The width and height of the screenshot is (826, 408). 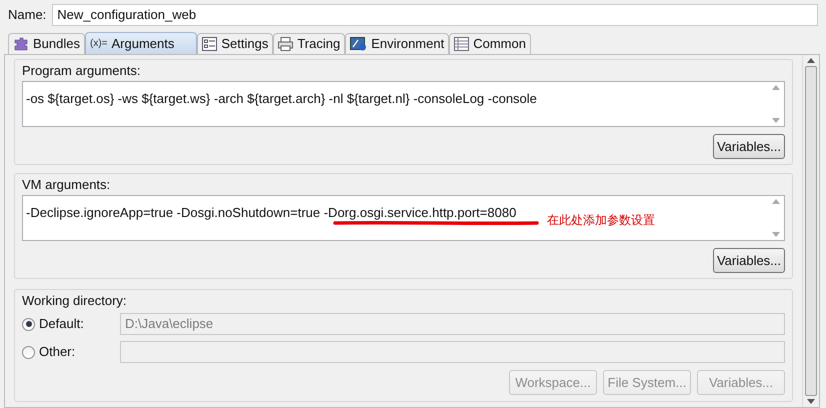 I want to click on directory-field: D:\Java\eclipse, so click(x=452, y=324).